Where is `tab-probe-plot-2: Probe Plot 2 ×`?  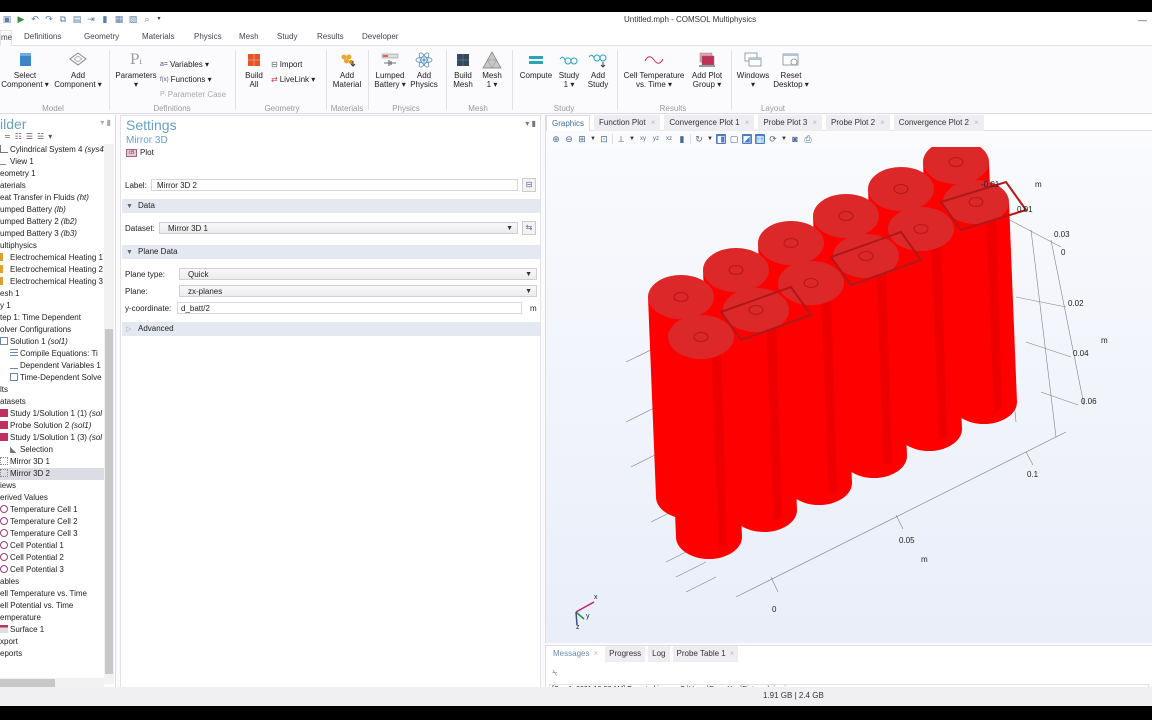
tab-probe-plot-2: Probe Plot 2 × is located at coordinates (858, 123).